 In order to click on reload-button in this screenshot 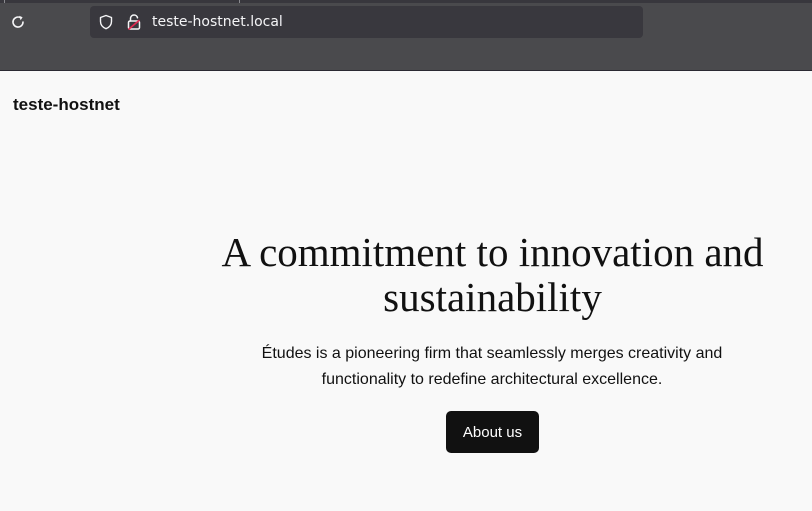, I will do `click(18, 22)`.